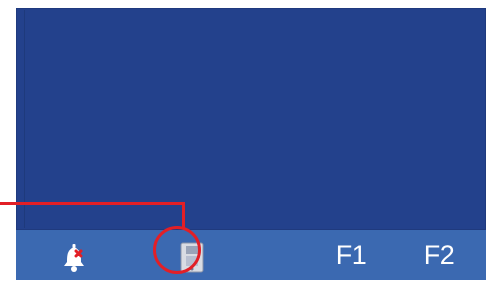 This screenshot has height=287, width=493. What do you see at coordinates (177, 250) in the screenshot?
I see `callout-circle` at bounding box center [177, 250].